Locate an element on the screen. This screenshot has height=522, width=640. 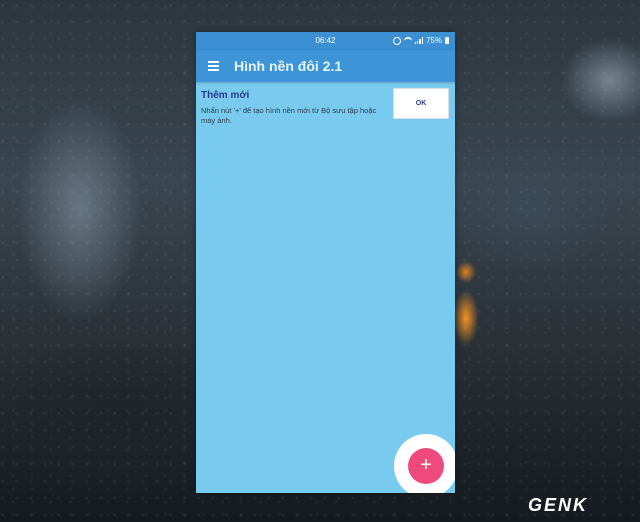
app-bar: Hình nền đôi 2.1 is located at coordinates (325, 66).